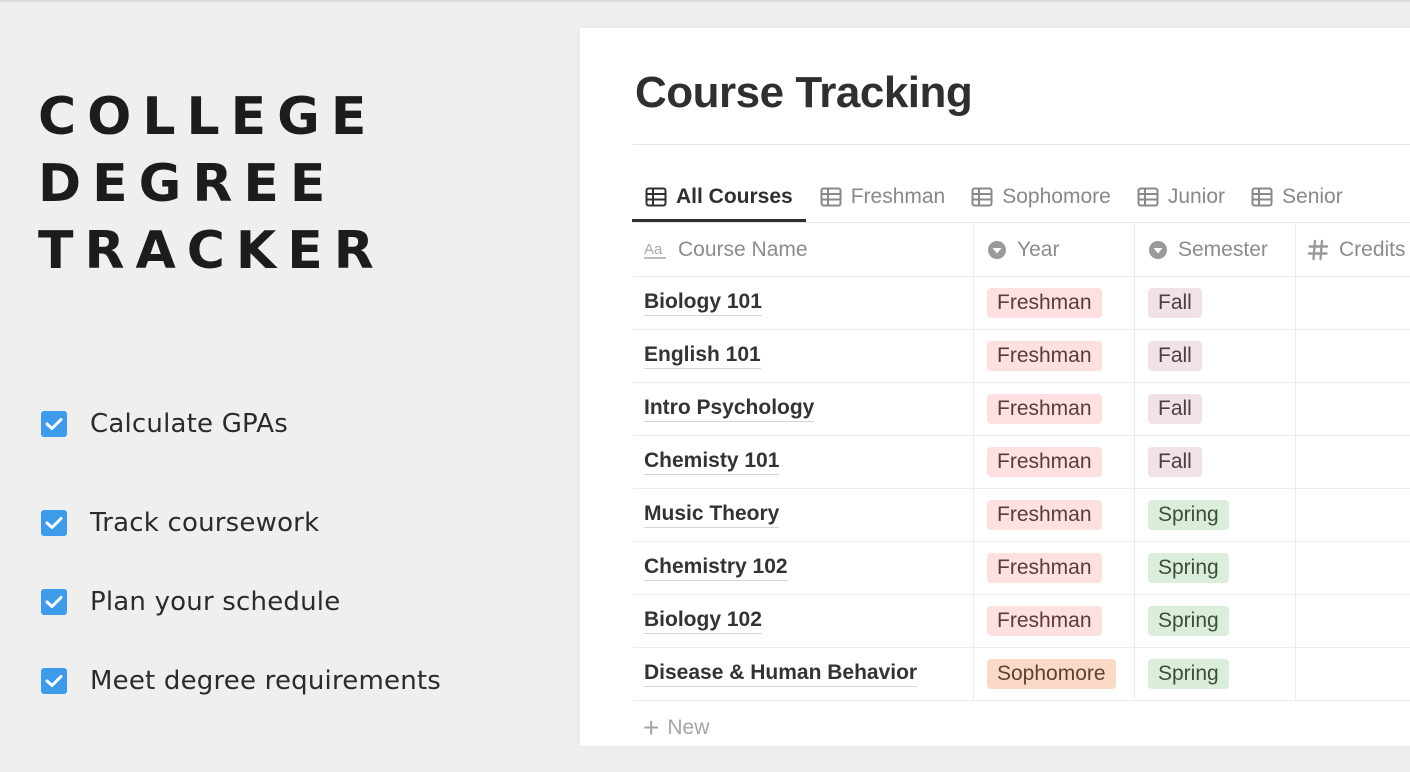 The height and width of the screenshot is (772, 1410). I want to click on course-name-cell: Disease & Human Behavior, so click(803, 674).